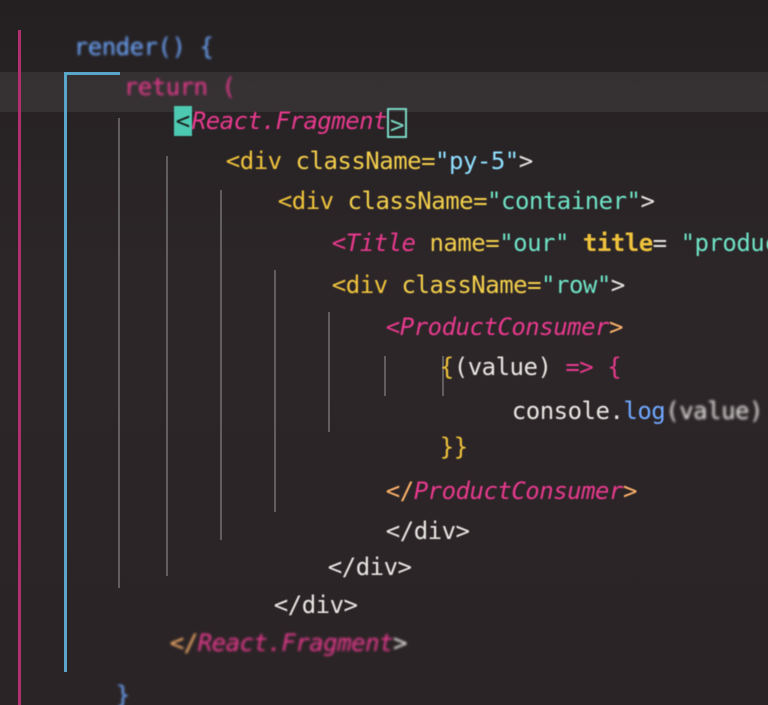  What do you see at coordinates (446, 367) in the screenshot?
I see `code-token: {` at bounding box center [446, 367].